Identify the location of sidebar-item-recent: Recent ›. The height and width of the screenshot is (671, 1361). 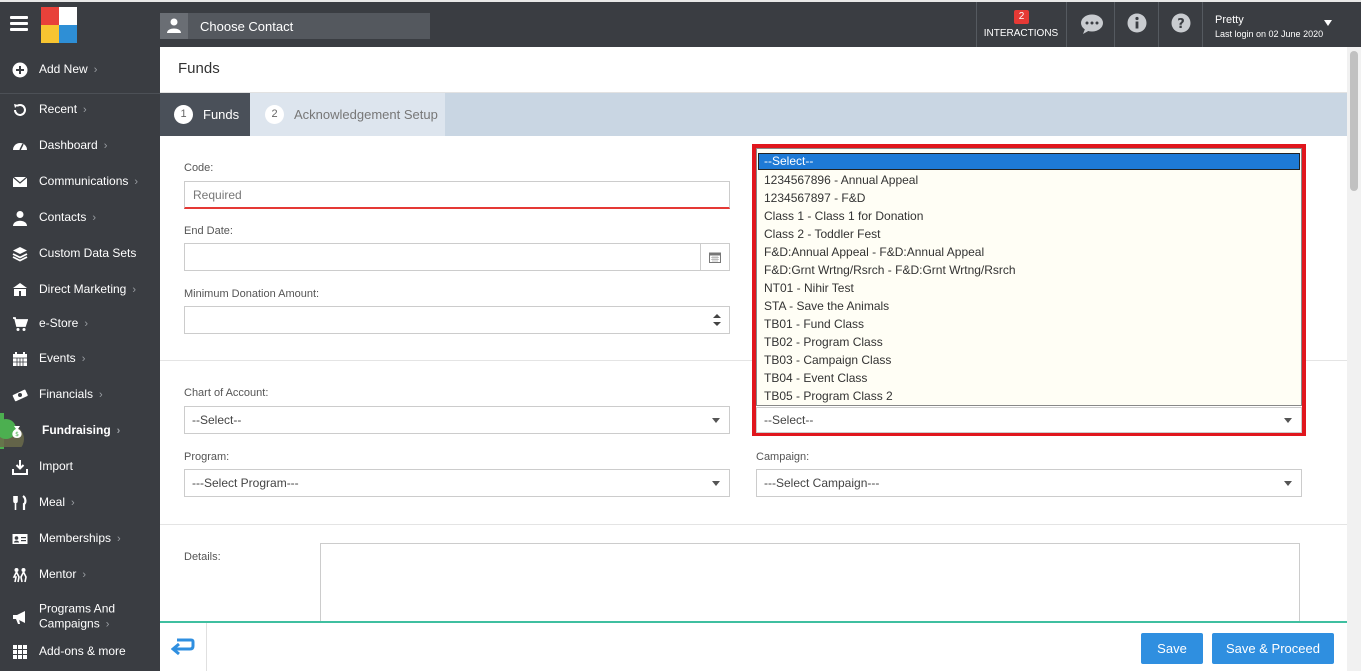
(80, 110).